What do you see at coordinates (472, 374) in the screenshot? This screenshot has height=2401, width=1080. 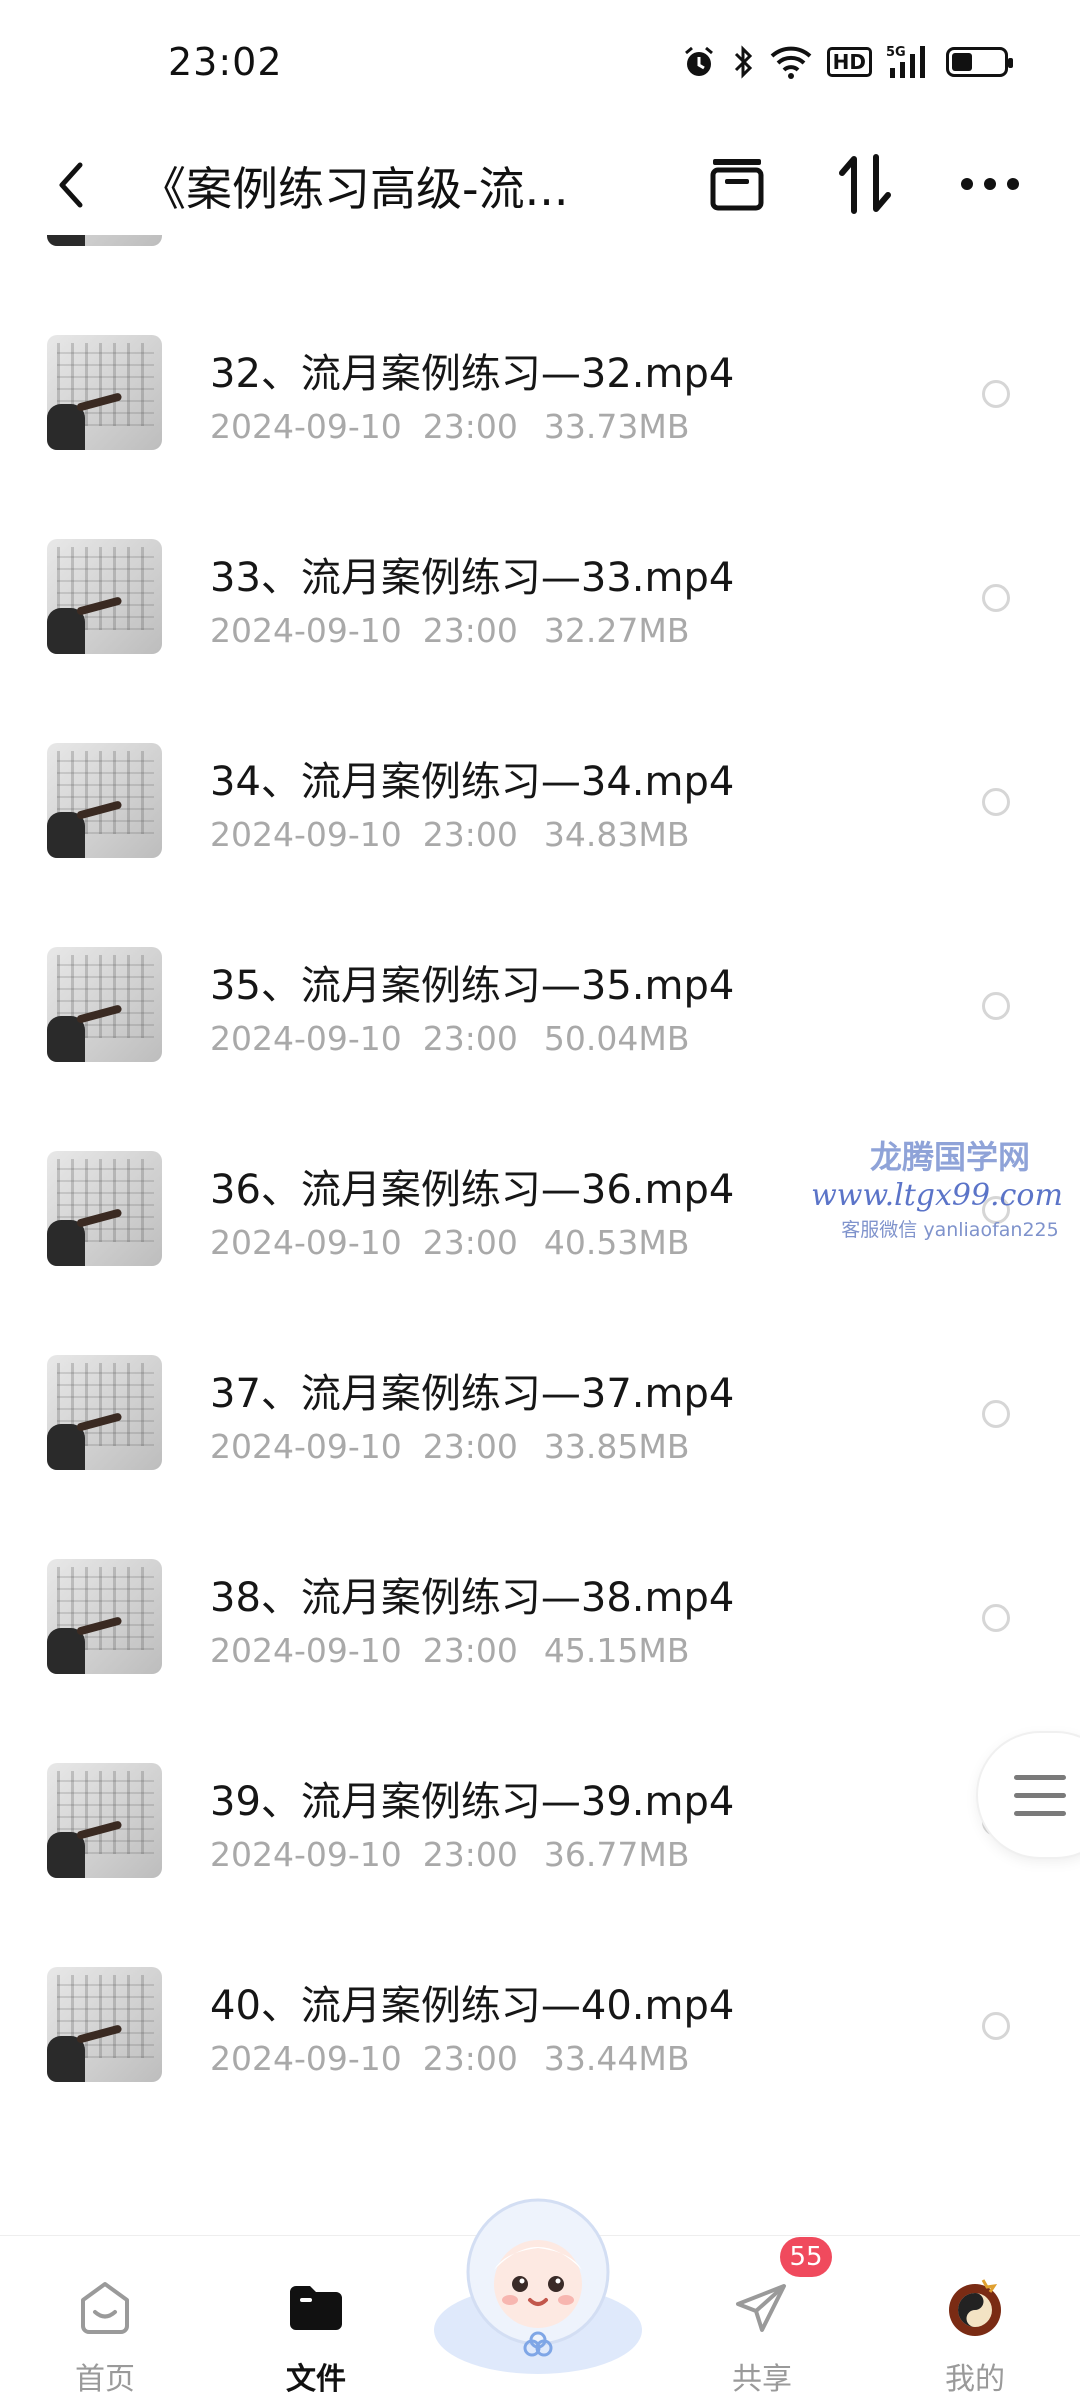 I see `file-name: 32、流月案例练习—32.mp4` at bounding box center [472, 374].